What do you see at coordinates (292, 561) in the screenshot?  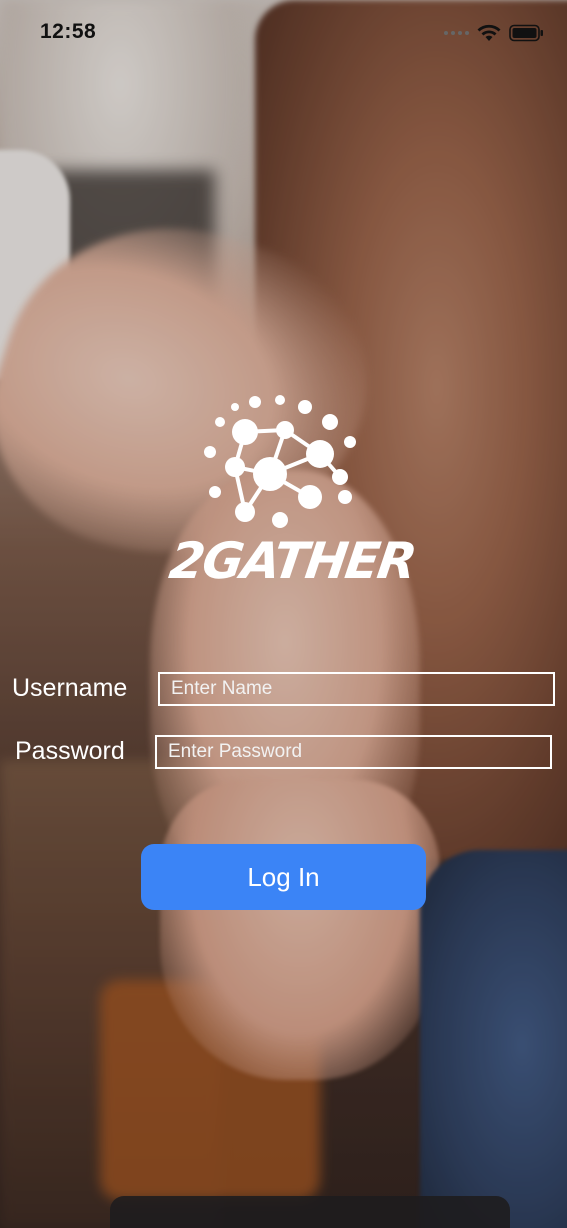 I see `app-logo-text: 2GATHER` at bounding box center [292, 561].